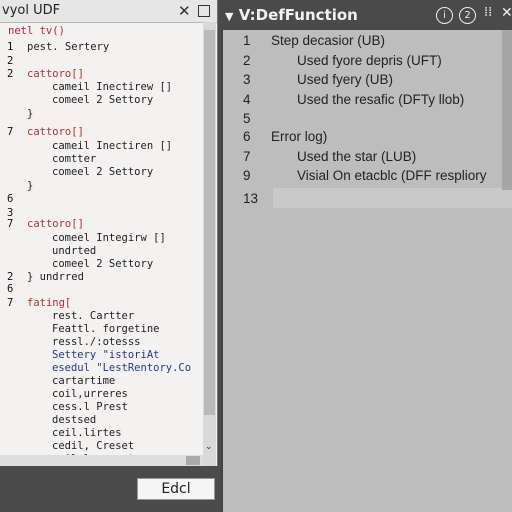 The image size is (512, 512). What do you see at coordinates (247, 118) in the screenshot?
I see `line-number: 5` at bounding box center [247, 118].